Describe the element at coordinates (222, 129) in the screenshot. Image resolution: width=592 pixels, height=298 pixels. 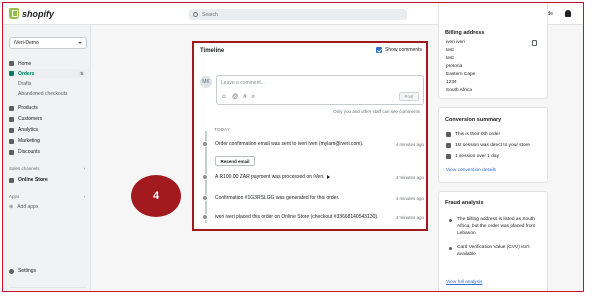
I see `day-label: TODAY` at that location.